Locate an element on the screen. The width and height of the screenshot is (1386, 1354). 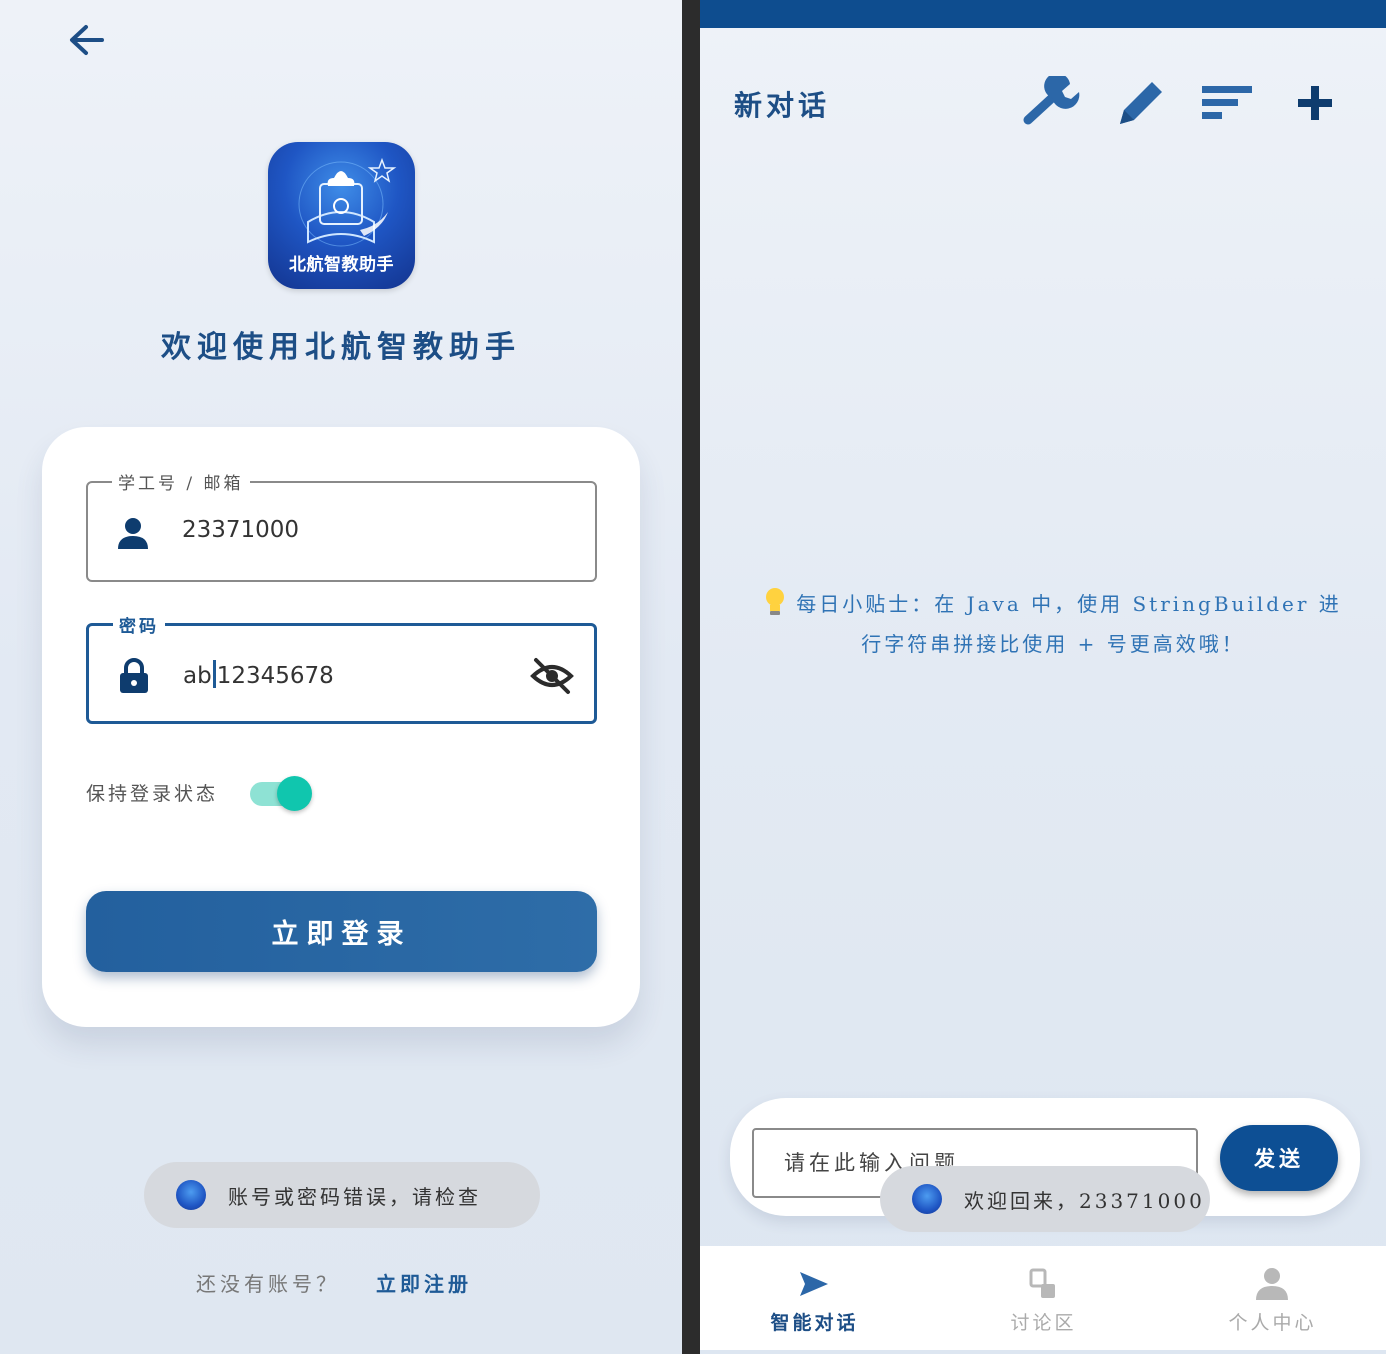
bottom-navigation: 智能对话 讨论区 个人中心 is located at coordinates (1043, 1298).